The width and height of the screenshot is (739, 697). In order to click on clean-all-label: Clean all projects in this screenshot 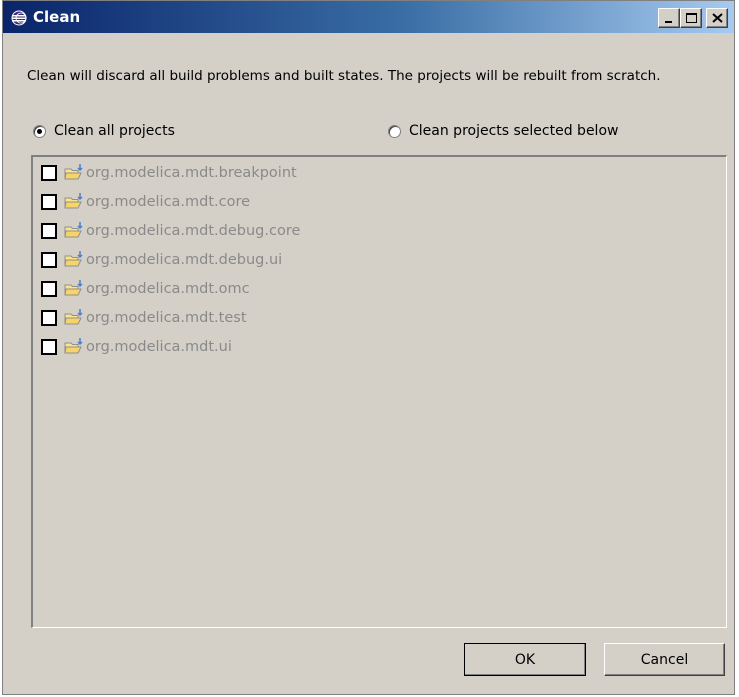, I will do `click(114, 131)`.